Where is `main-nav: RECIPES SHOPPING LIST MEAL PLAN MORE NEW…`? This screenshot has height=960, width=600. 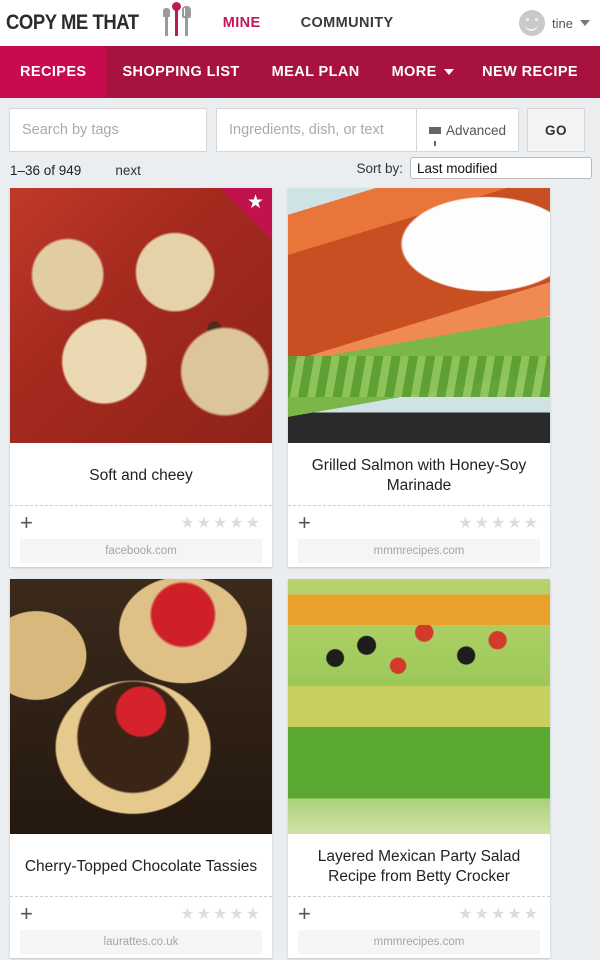
main-nav: RECIPES SHOPPING LIST MEAL PLAN MORE NEW… is located at coordinates (300, 72).